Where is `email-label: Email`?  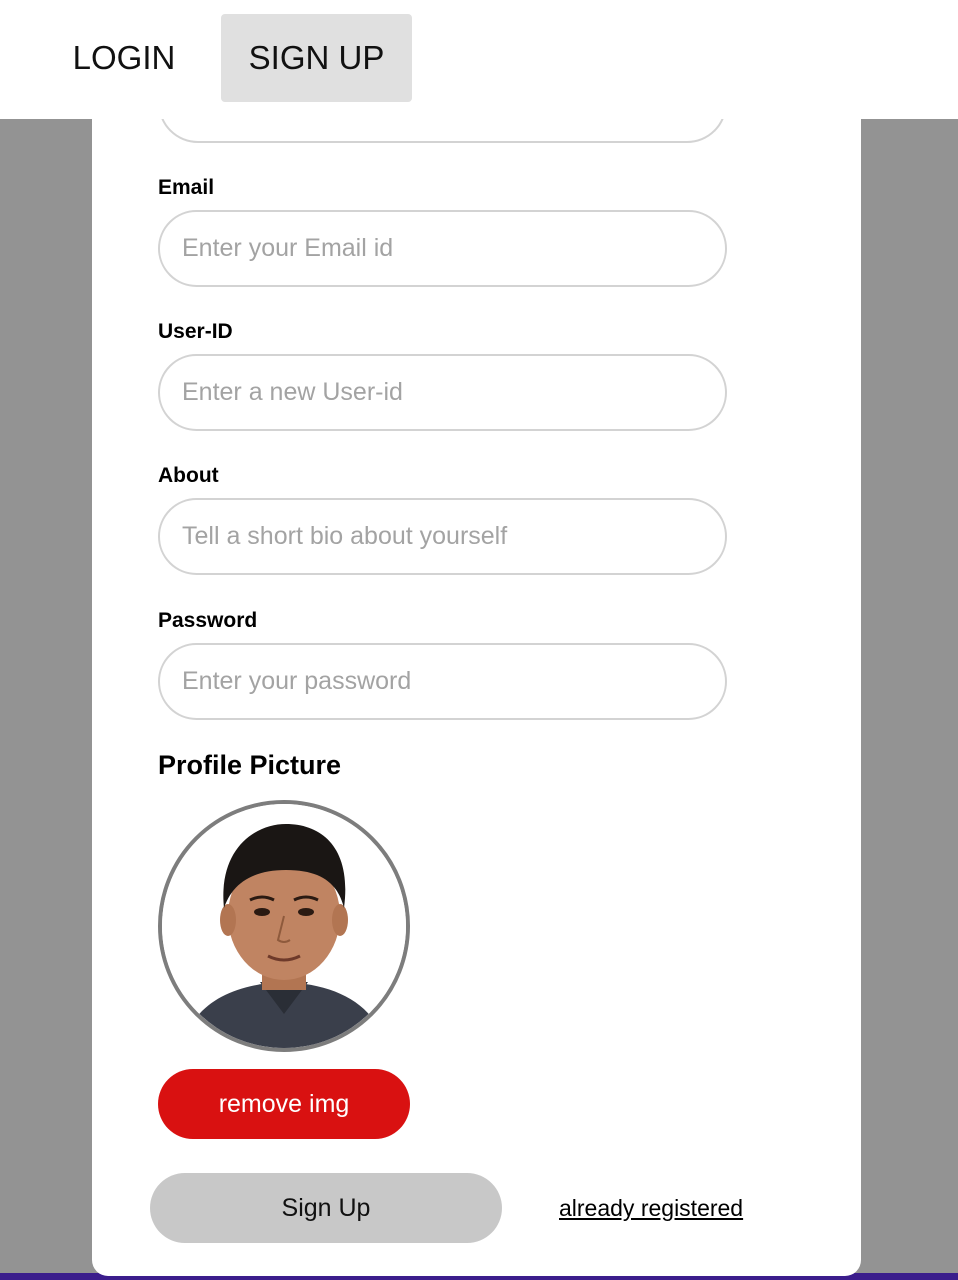
email-label: Email is located at coordinates (186, 187).